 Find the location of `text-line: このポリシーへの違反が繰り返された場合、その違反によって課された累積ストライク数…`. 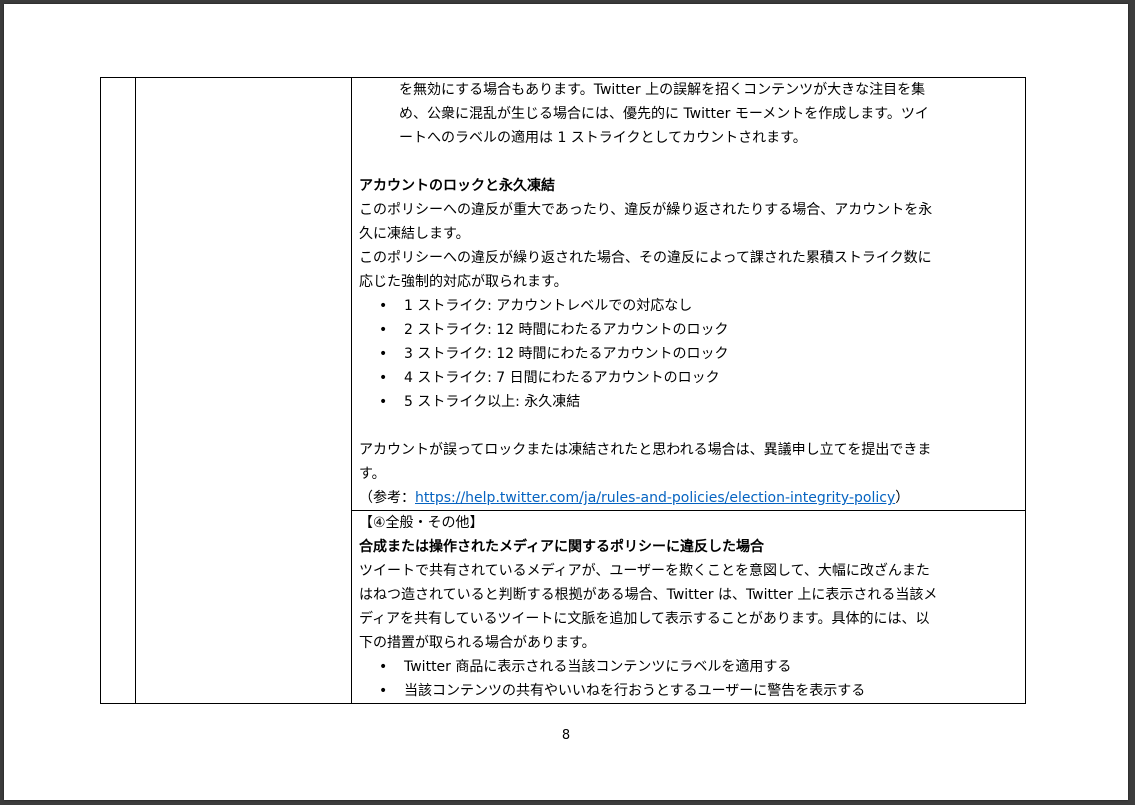

text-line: このポリシーへの違反が繰り返された場合、その違反によって課された累積ストライク数… is located at coordinates (645, 258).